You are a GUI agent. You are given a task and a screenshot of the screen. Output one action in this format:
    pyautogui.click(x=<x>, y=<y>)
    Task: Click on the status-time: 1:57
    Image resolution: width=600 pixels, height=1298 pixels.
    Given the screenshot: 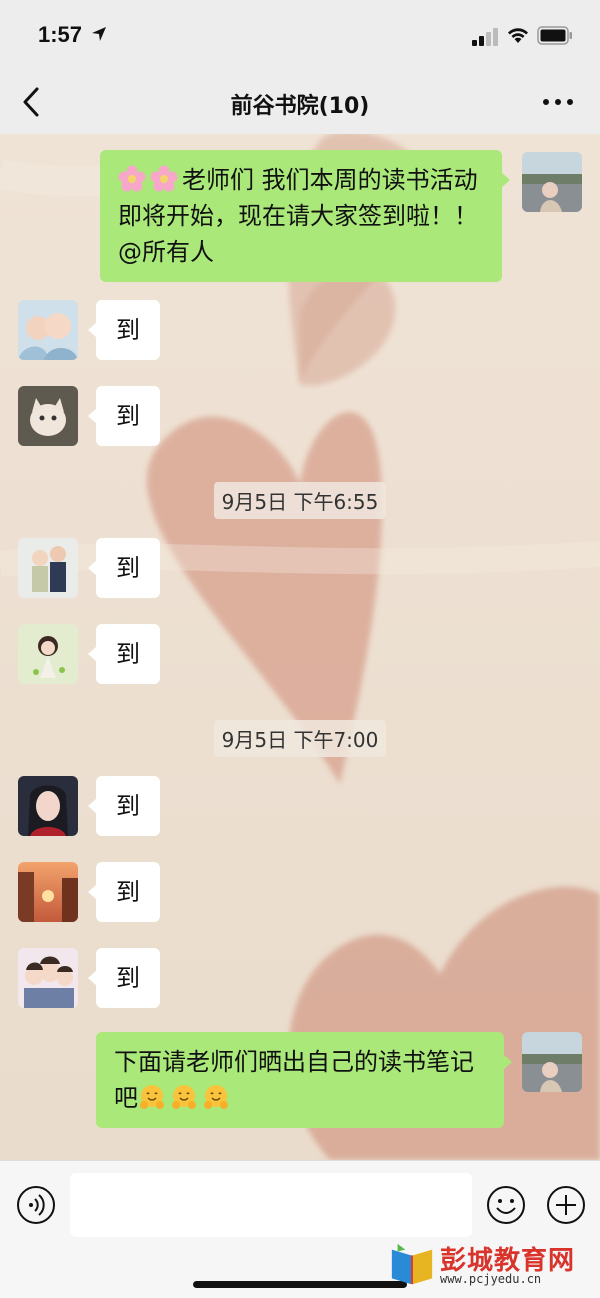 What is the action you would take?
    pyautogui.click(x=60, y=34)
    